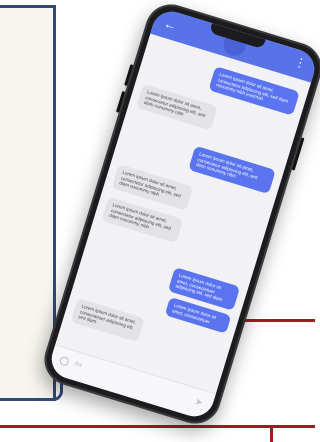 This screenshot has width=320, height=442. I want to click on send-icon: ➤, so click(199, 402).